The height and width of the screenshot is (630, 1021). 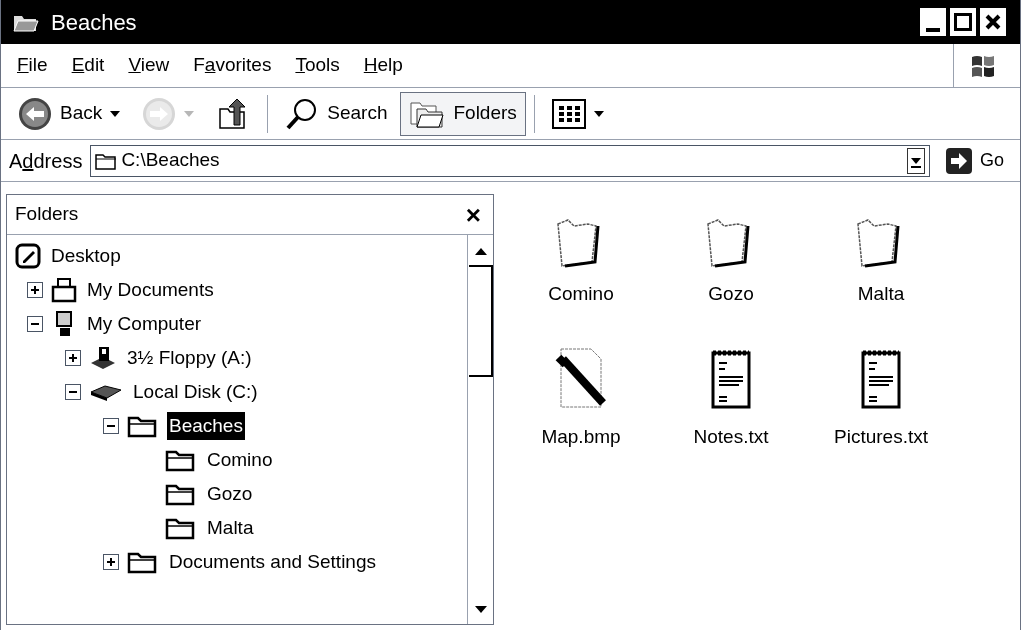 What do you see at coordinates (240, 460) in the screenshot?
I see `tree-item: Comino` at bounding box center [240, 460].